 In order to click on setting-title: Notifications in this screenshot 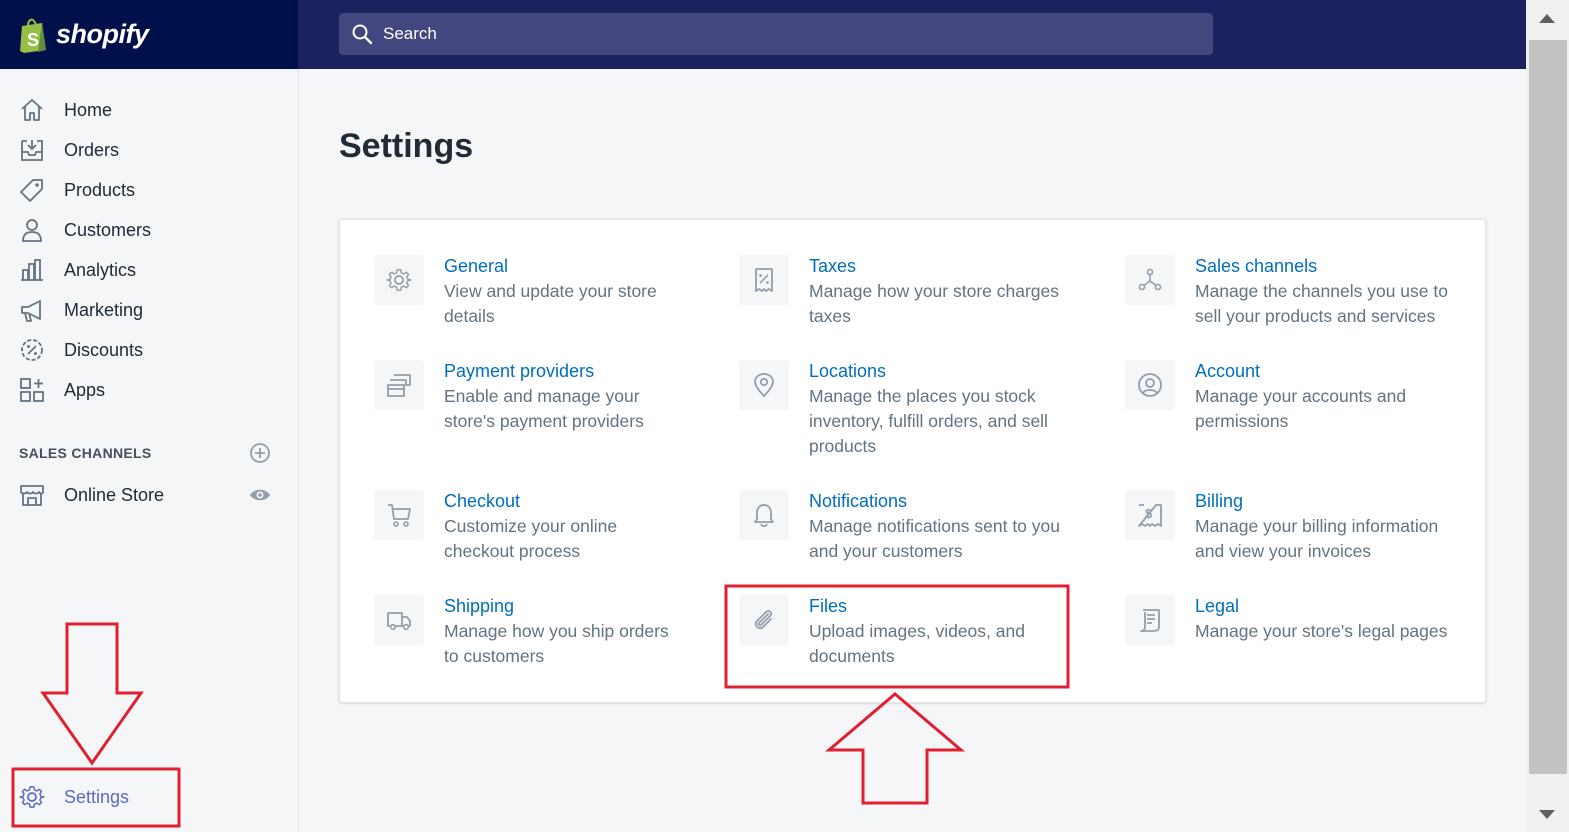, I will do `click(934, 501)`.